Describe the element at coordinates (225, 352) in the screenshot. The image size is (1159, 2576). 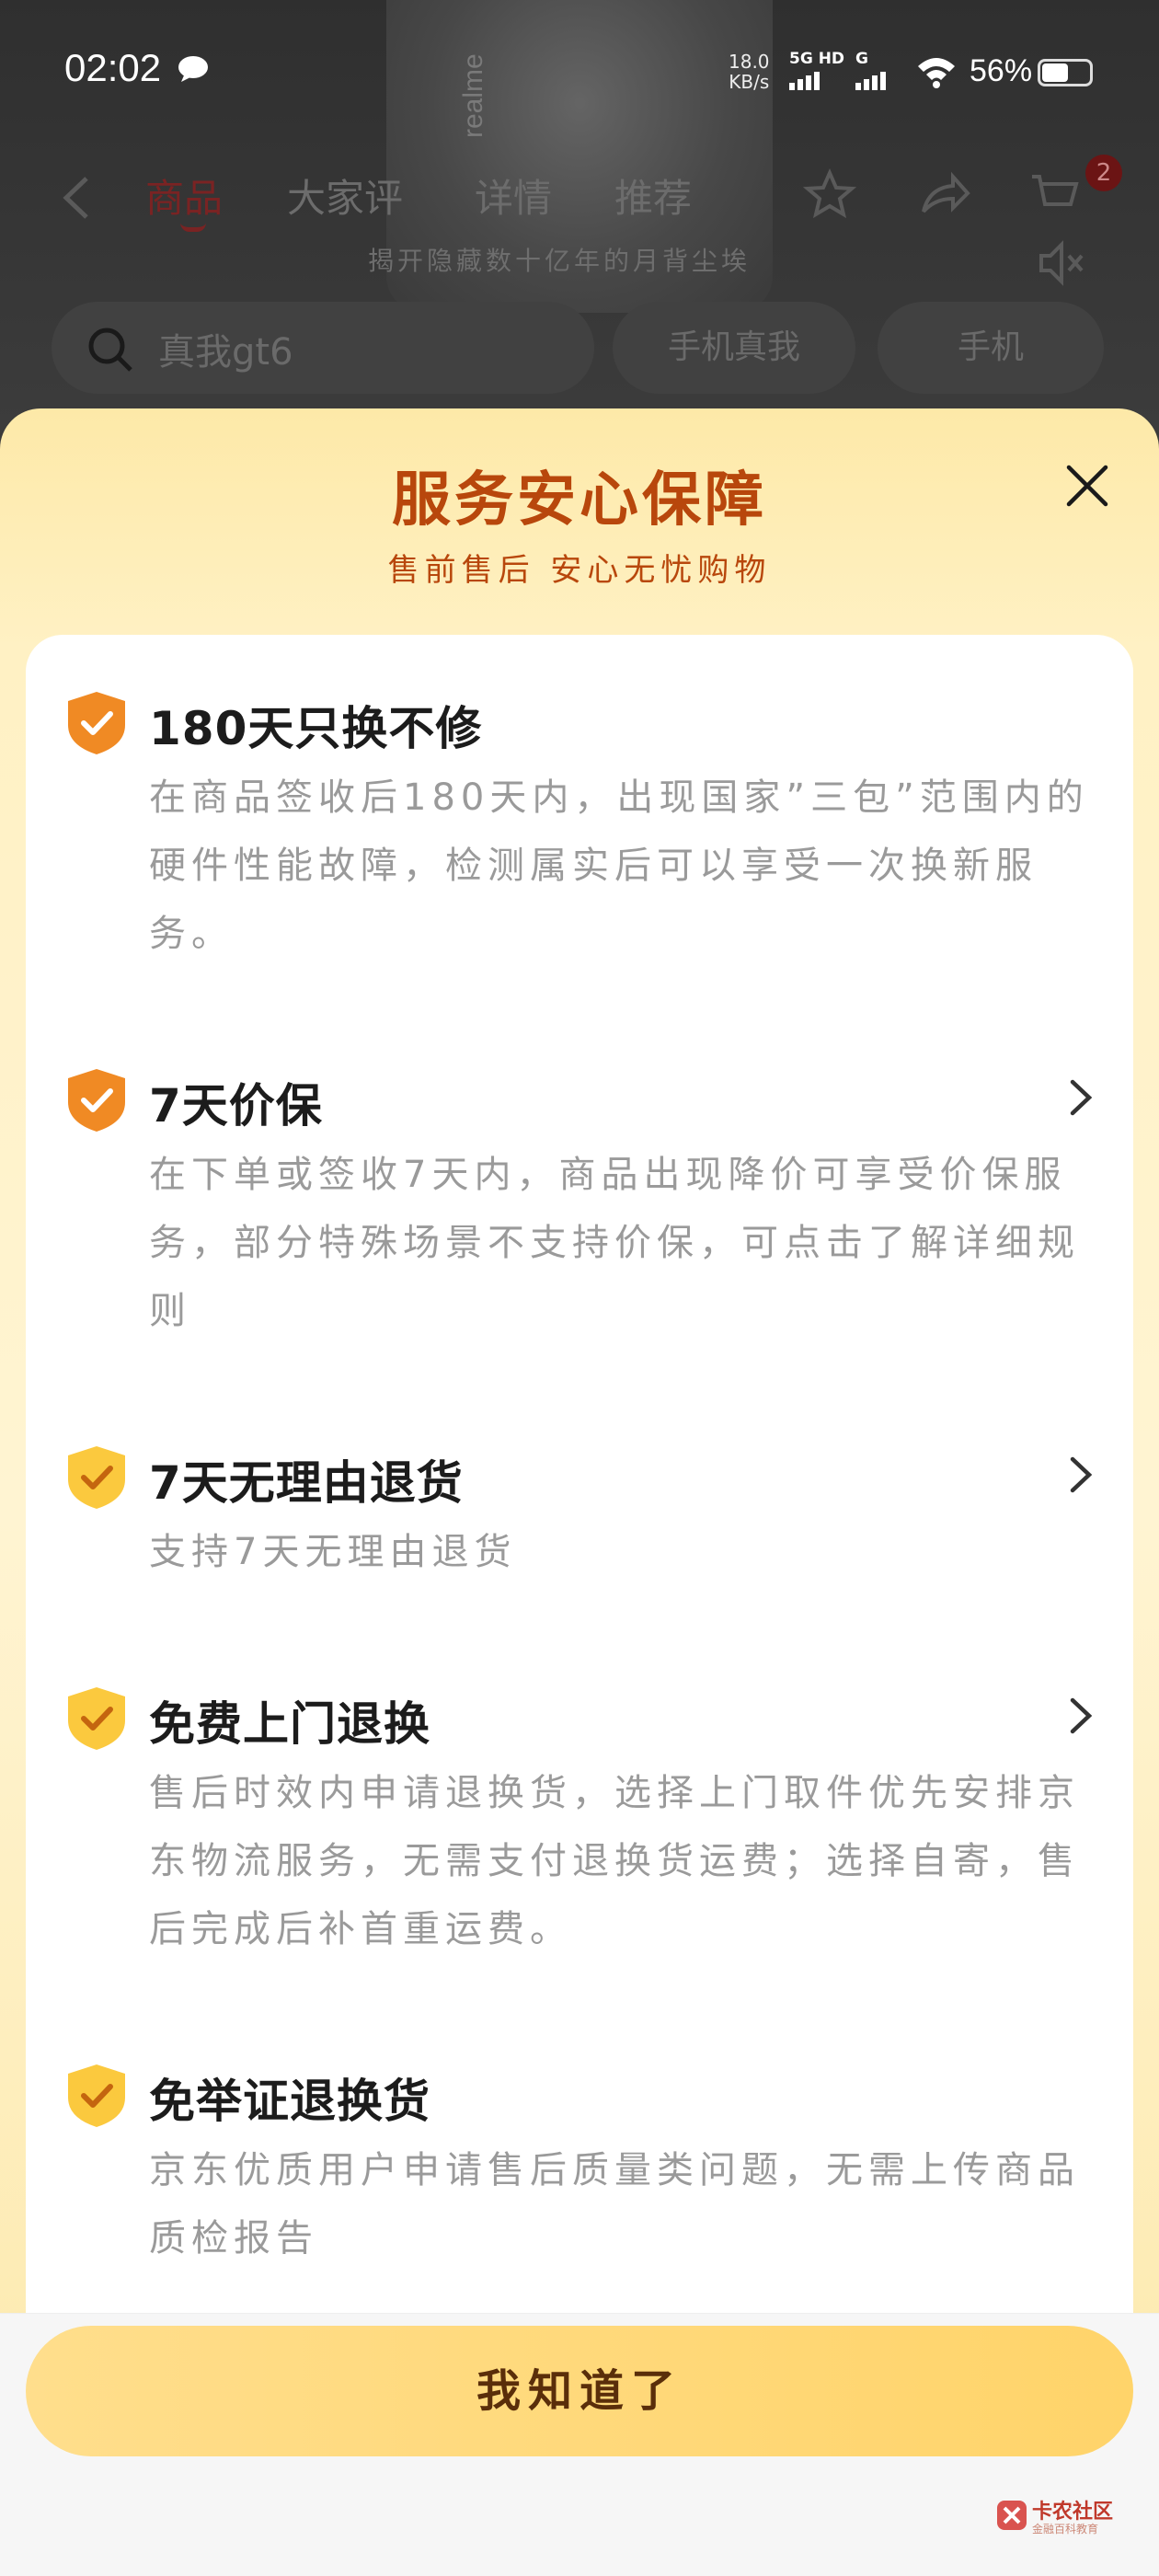
I see `search-query: 真我gt6` at that location.